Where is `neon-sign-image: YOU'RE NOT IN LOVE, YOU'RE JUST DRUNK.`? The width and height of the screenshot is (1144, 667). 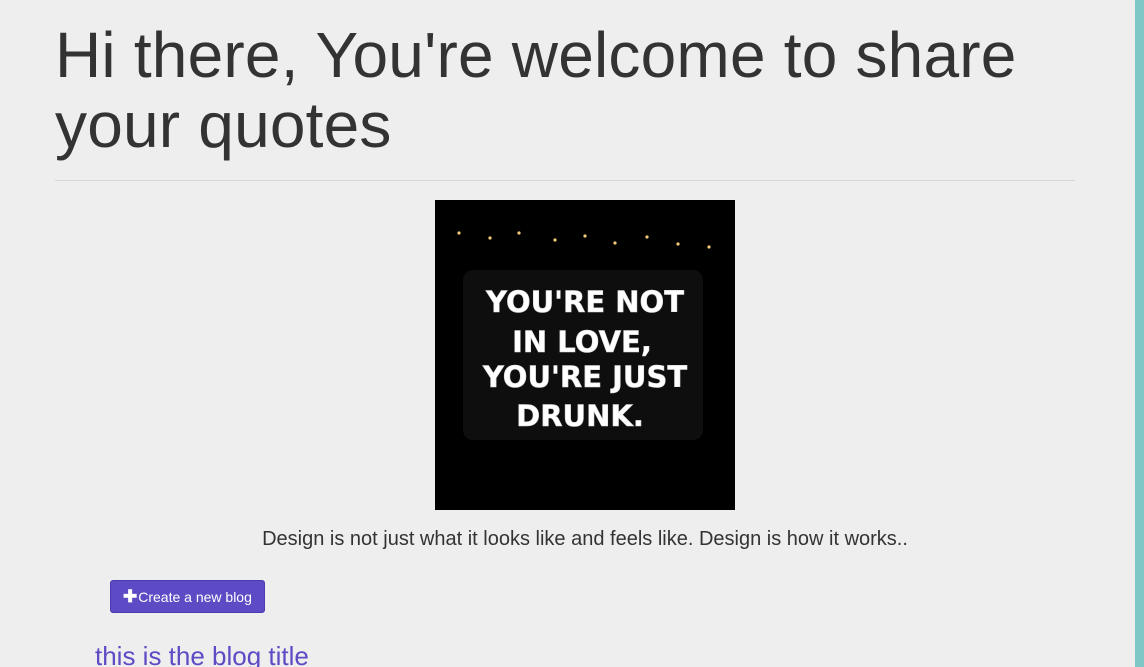 neon-sign-image: YOU'RE NOT IN LOVE, YOU'RE JUST DRUNK. is located at coordinates (585, 355).